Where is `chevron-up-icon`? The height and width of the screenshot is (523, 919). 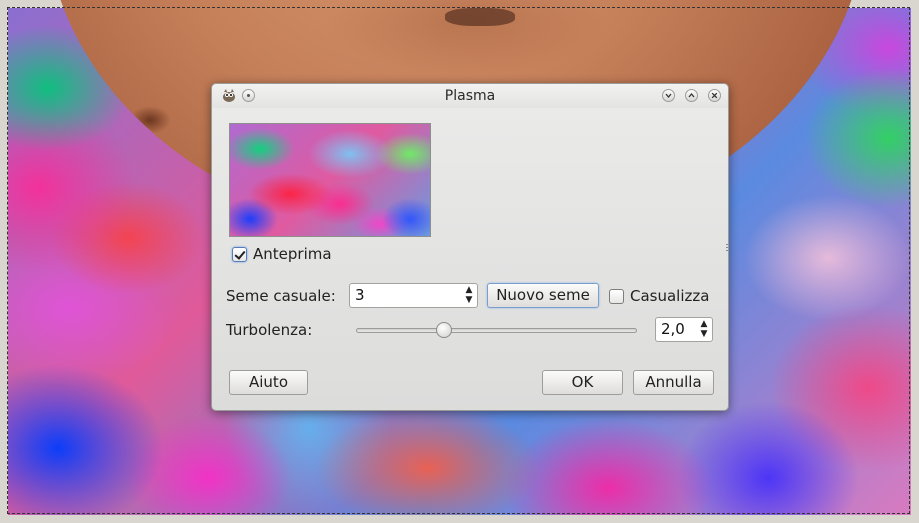
chevron-up-icon is located at coordinates (691, 95).